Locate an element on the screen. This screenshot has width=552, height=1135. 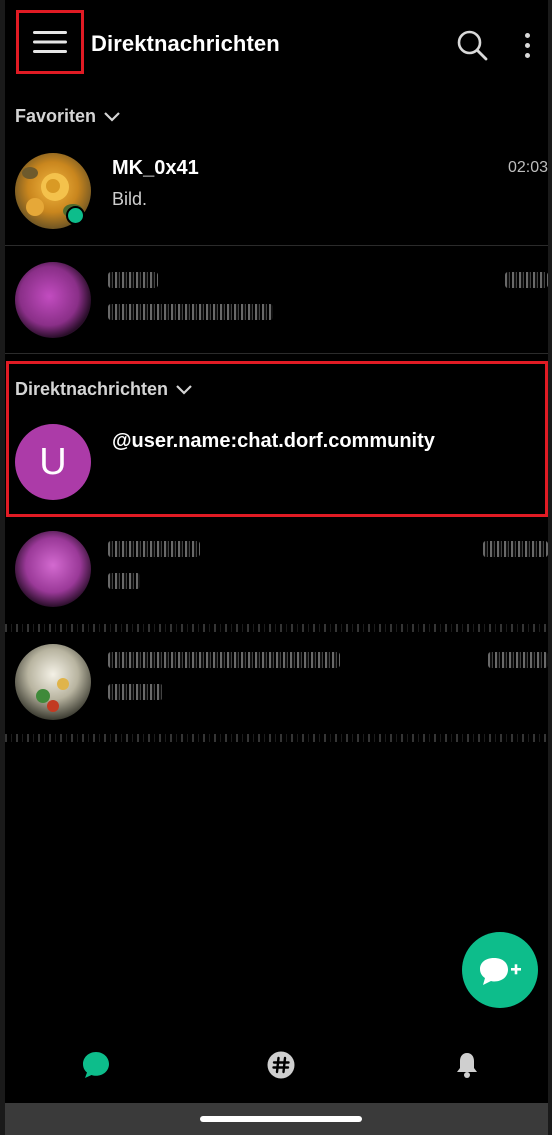
chat-bubble-icon is located at coordinates (96, 1065).